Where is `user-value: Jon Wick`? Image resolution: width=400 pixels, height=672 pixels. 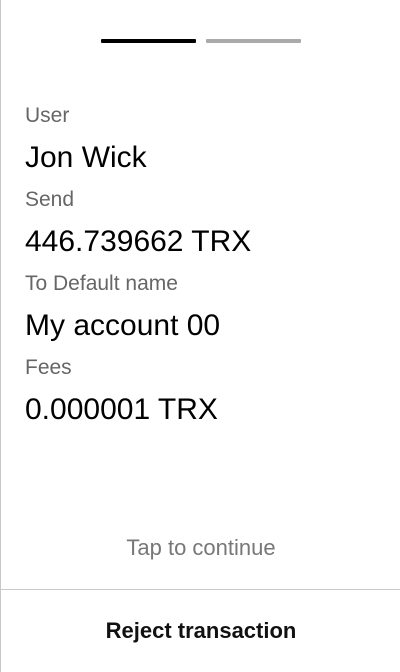
user-value: Jon Wick is located at coordinates (86, 157).